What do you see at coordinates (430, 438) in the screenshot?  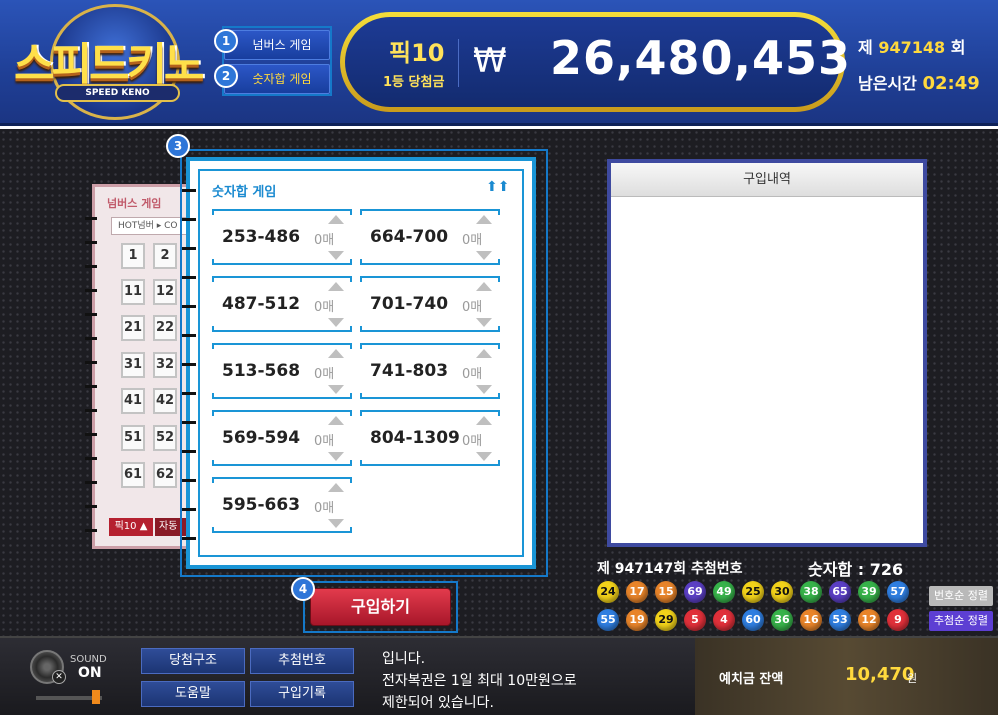 I see `sum-range-option: 804-1309 0매` at bounding box center [430, 438].